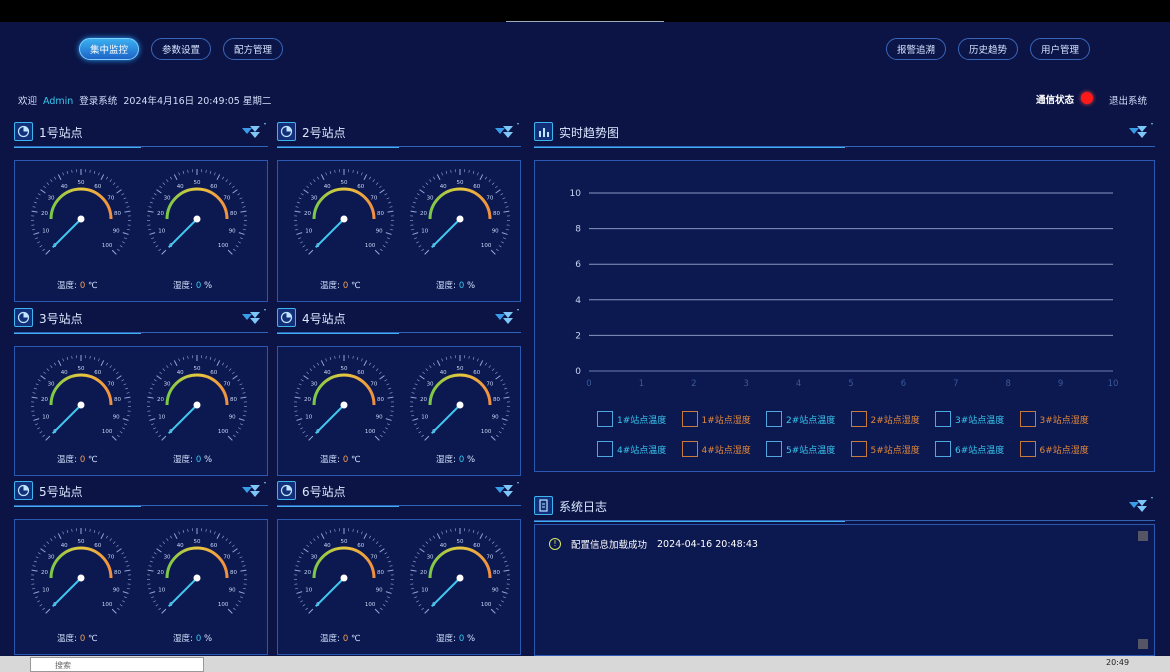 The width and height of the screenshot is (1170, 672). Describe the element at coordinates (800, 449) in the screenshot. I see `legend-item: 5#站点温度` at that location.